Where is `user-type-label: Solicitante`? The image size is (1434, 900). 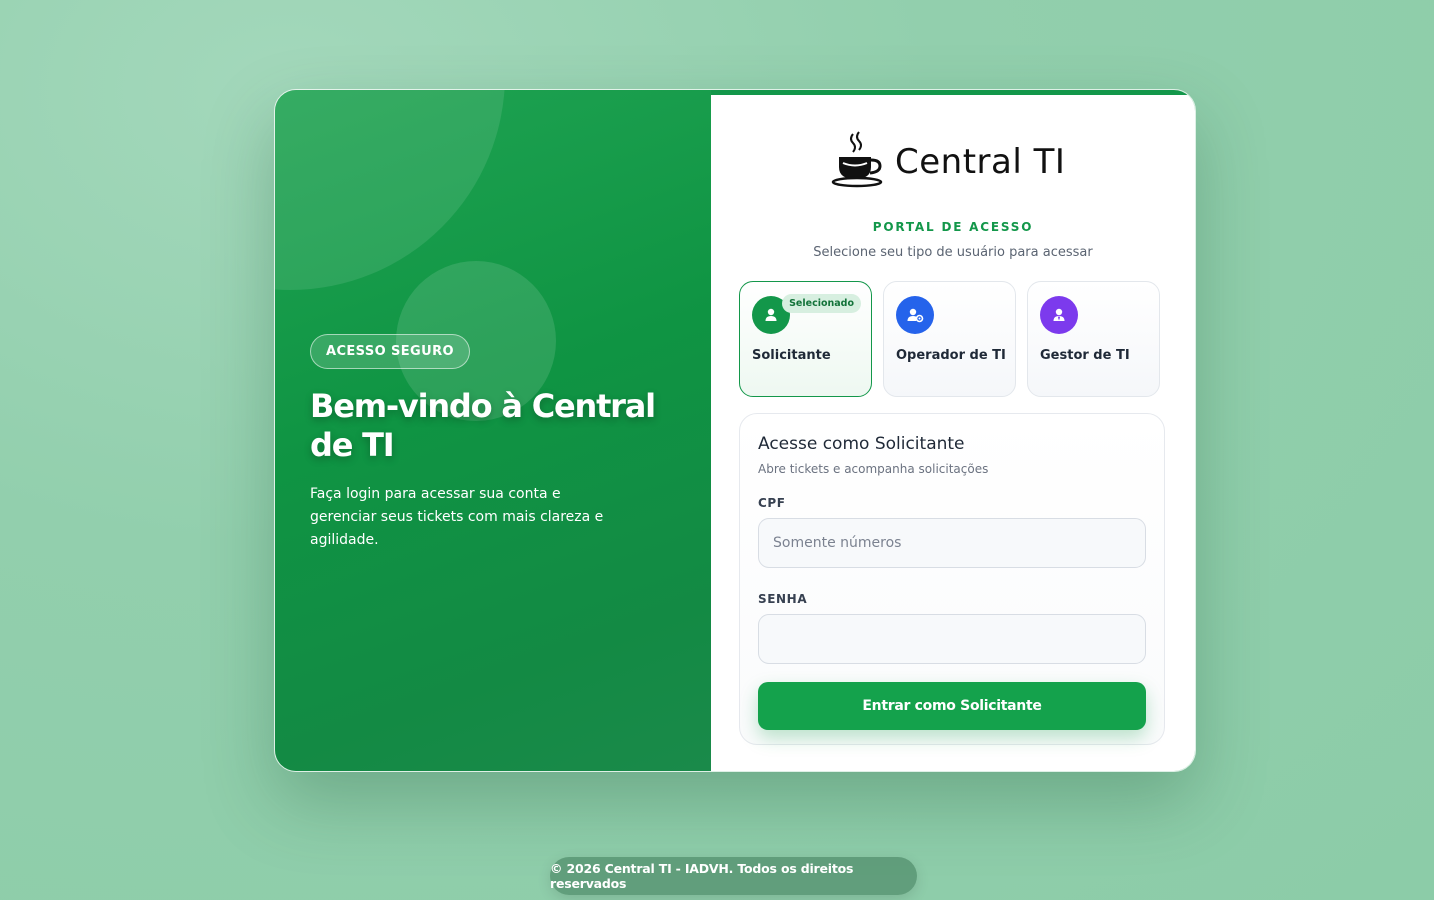 user-type-label: Solicitante is located at coordinates (791, 355).